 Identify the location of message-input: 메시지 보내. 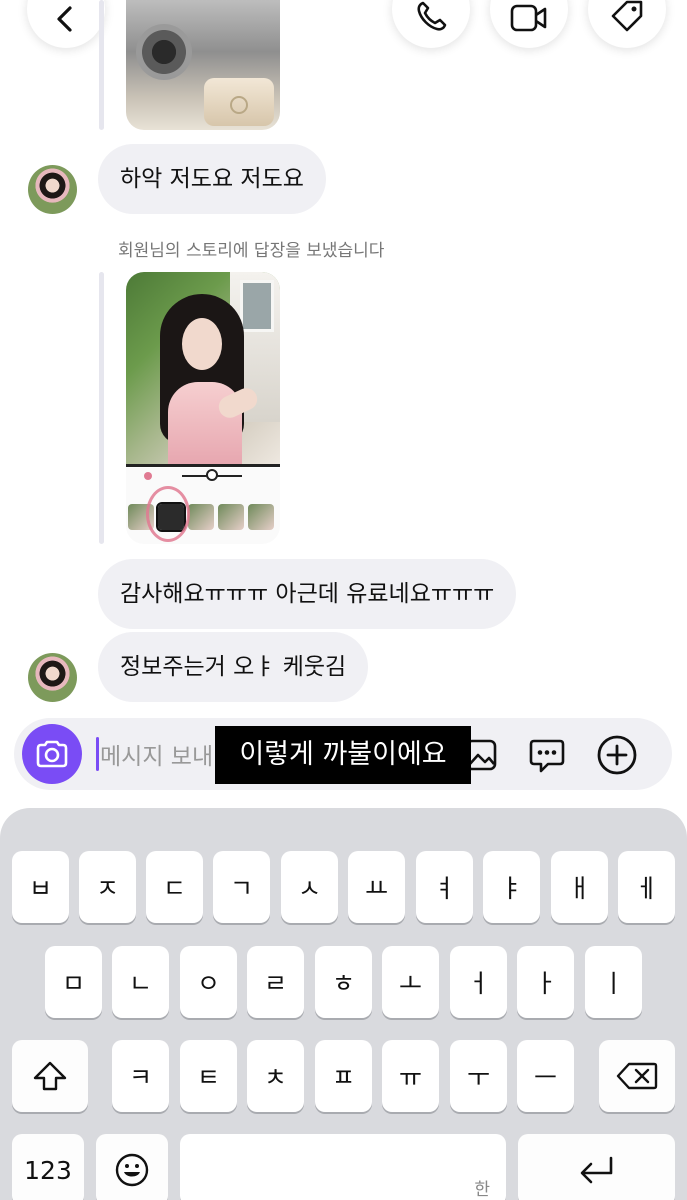
(156, 754).